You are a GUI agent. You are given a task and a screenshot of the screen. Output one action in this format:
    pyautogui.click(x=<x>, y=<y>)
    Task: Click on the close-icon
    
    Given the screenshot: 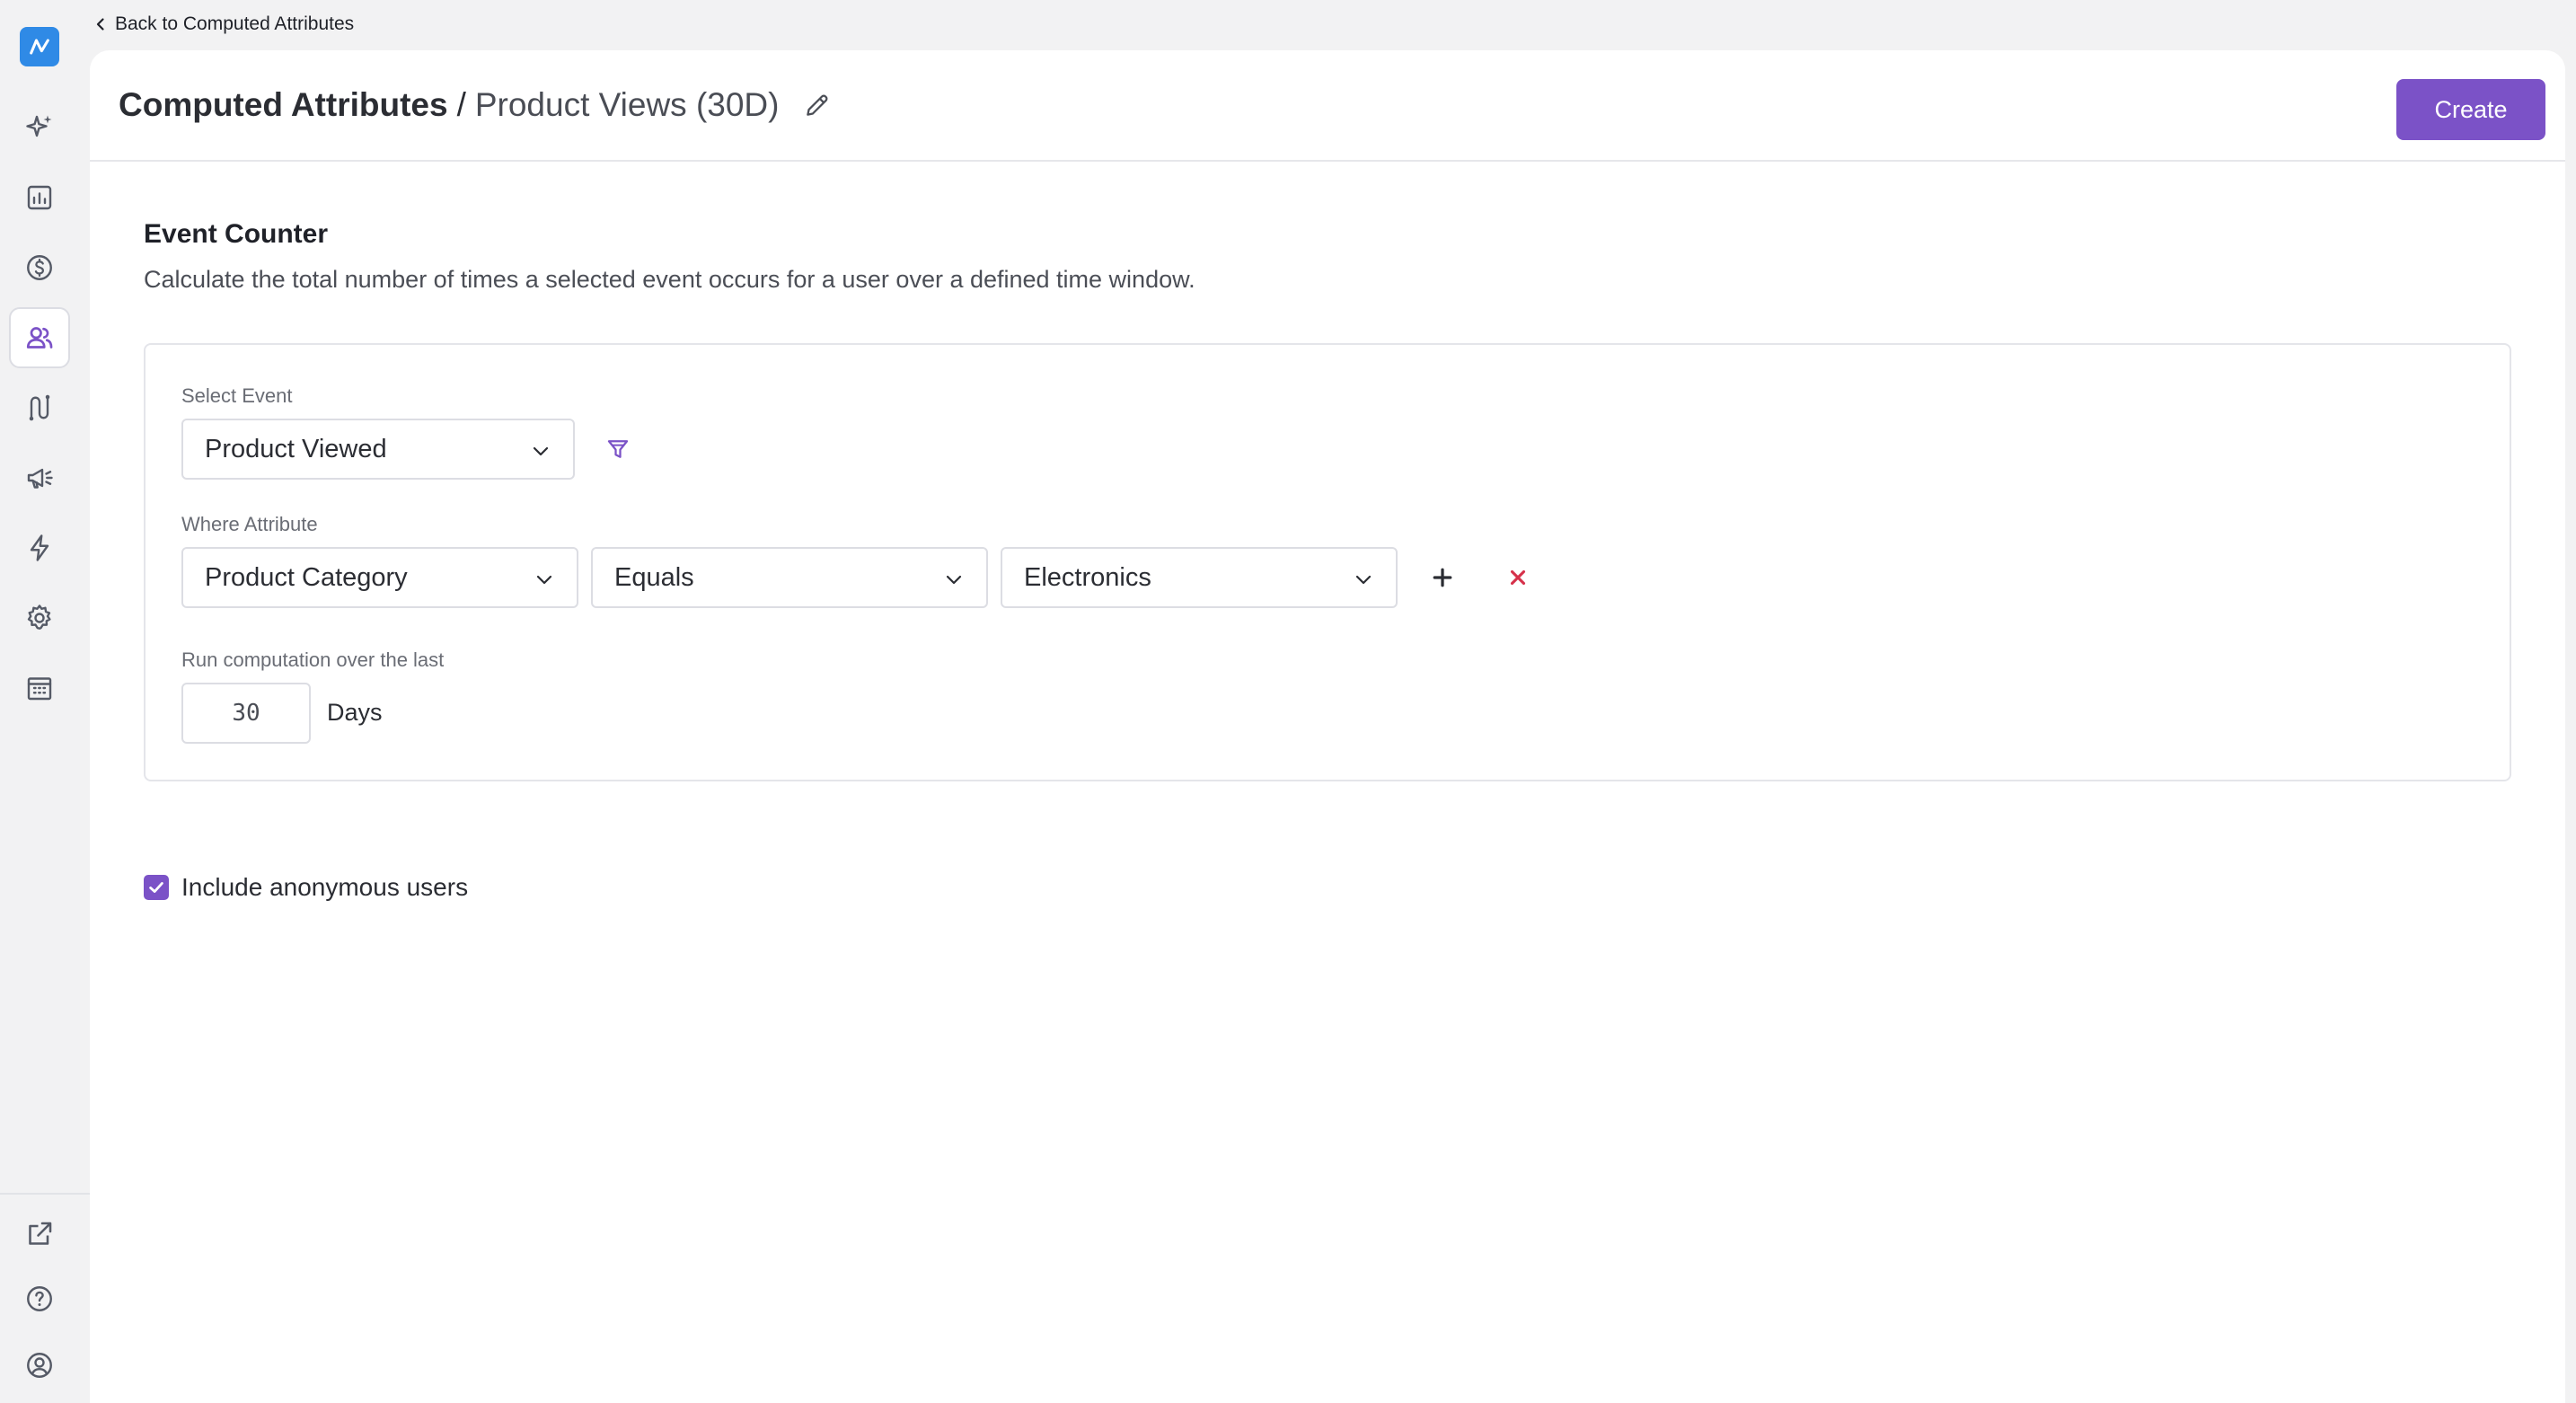 What is the action you would take?
    pyautogui.click(x=1518, y=577)
    